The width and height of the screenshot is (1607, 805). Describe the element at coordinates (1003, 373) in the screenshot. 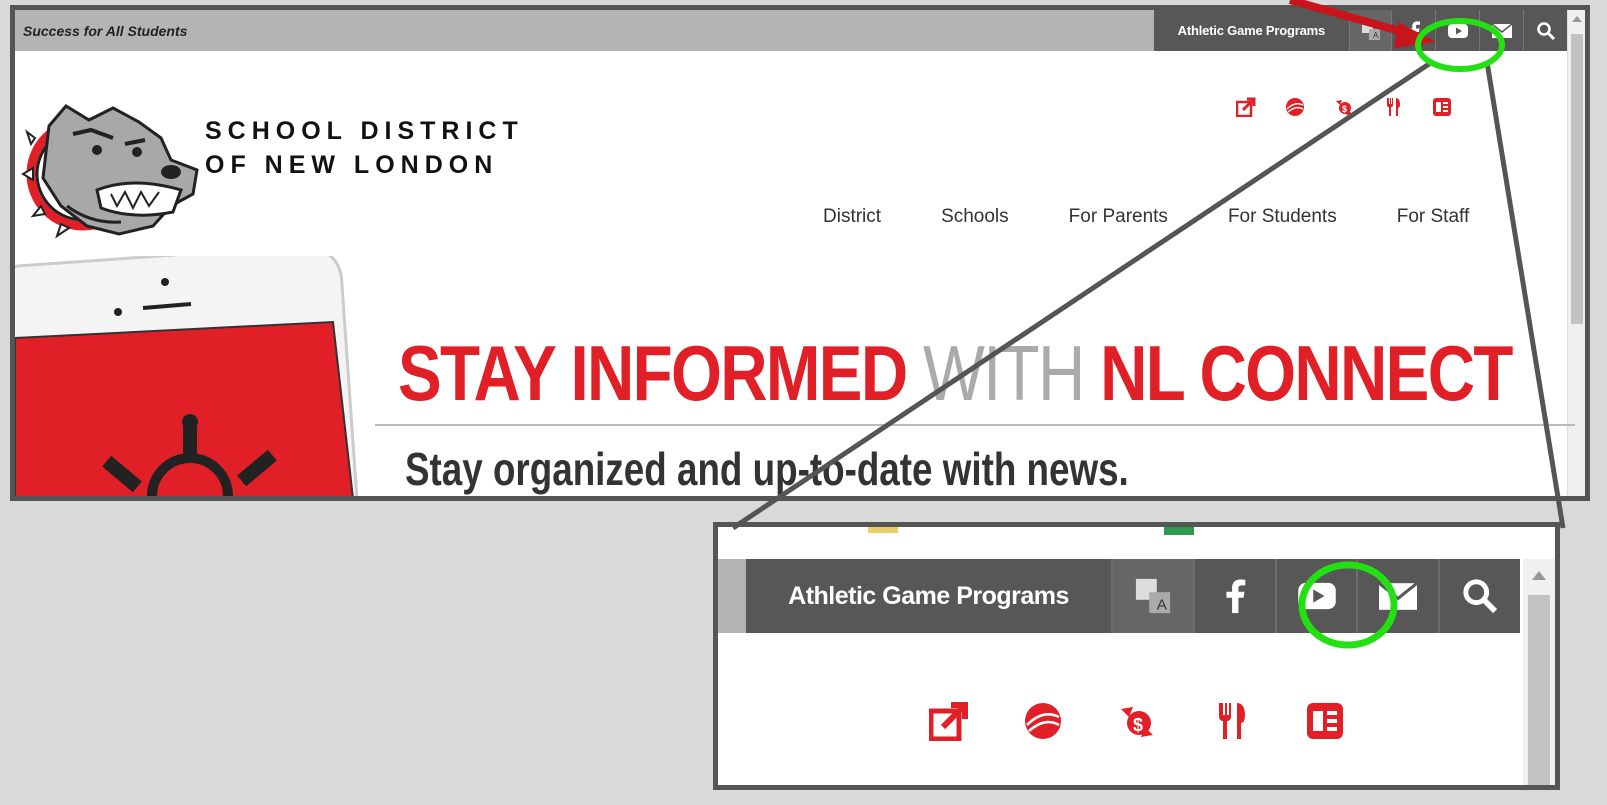

I see `hero-title-with: WITH` at that location.